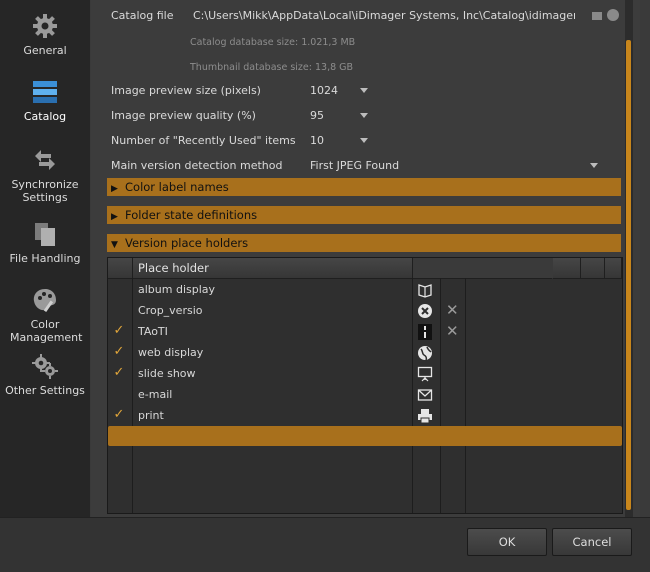  I want to click on sidebar-label-file-handling: File Handling, so click(45, 258).